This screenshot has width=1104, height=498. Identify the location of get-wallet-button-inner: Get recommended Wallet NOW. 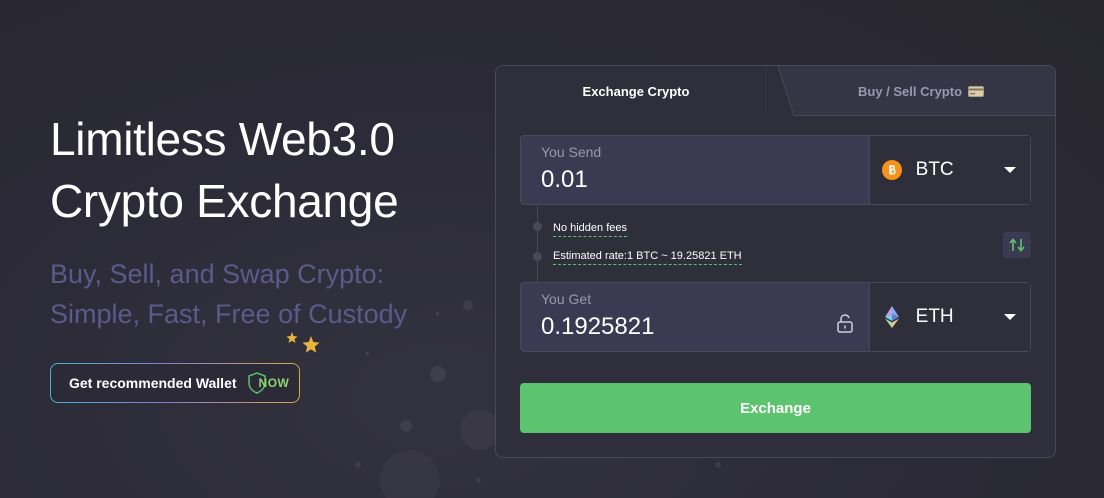
(175, 383).